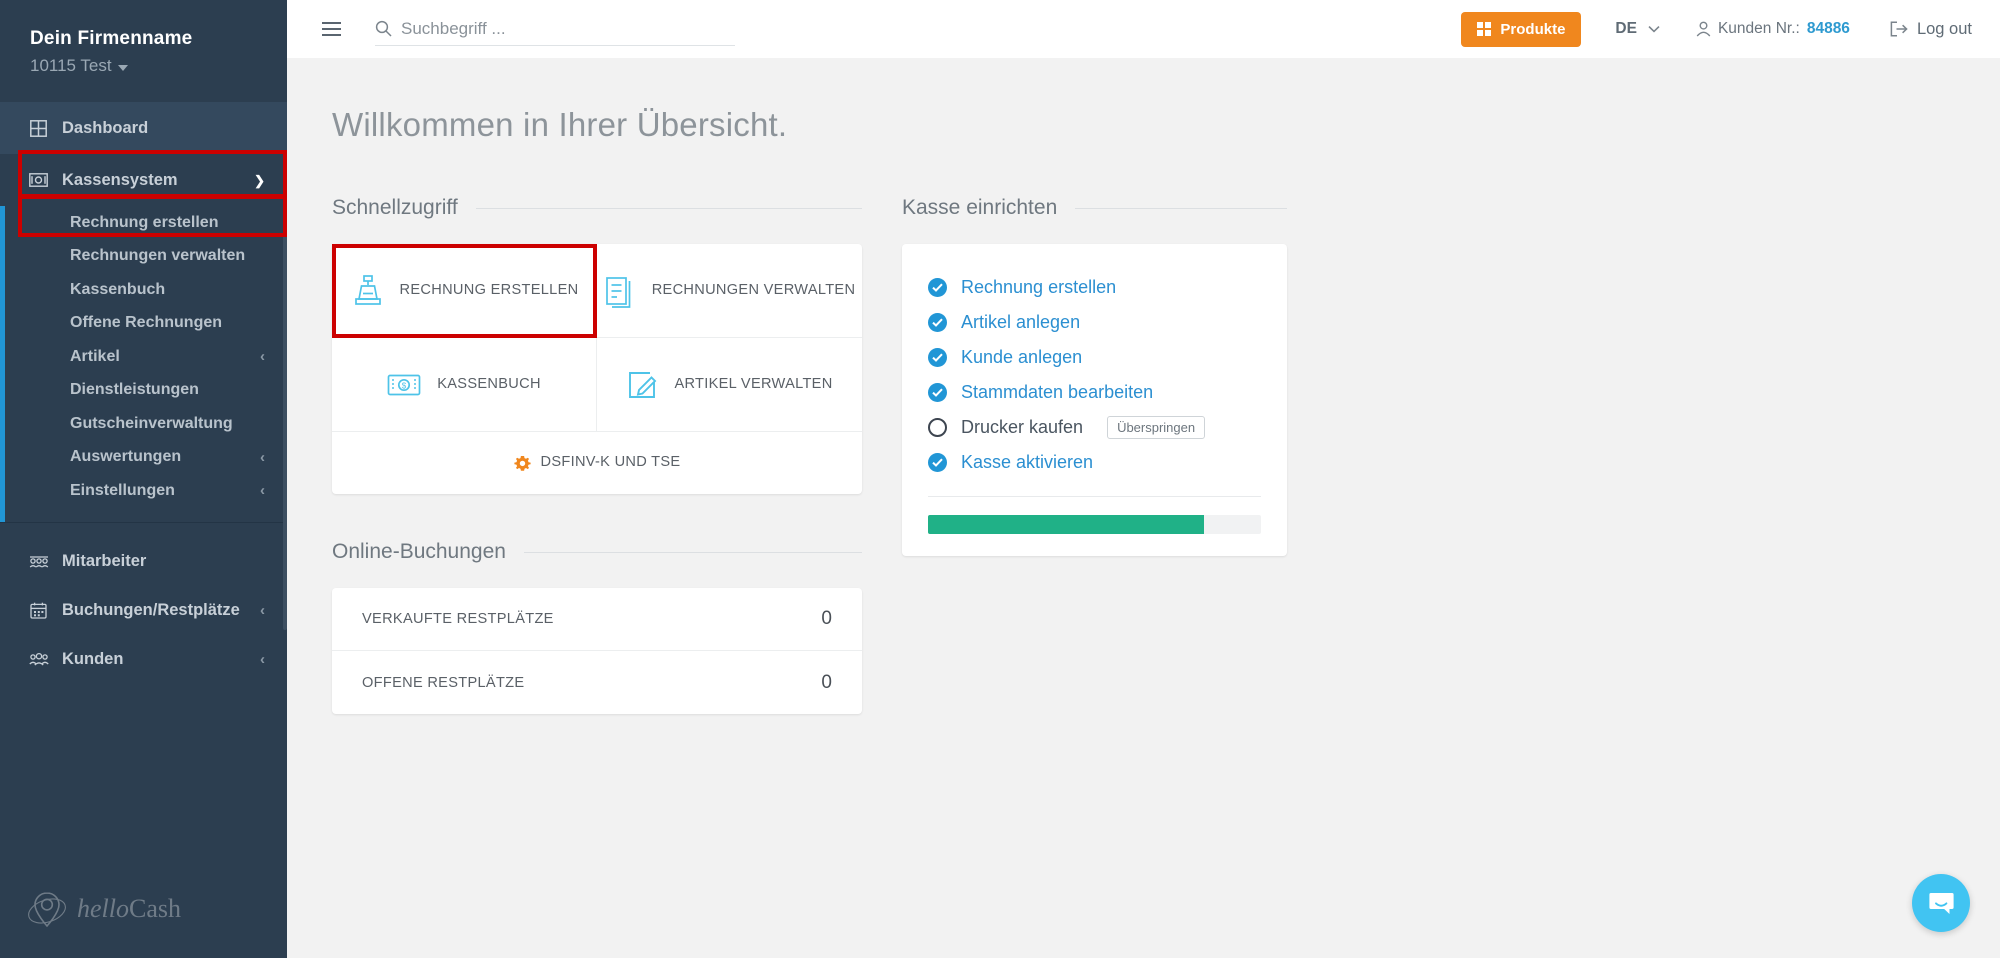 The image size is (2000, 958). What do you see at coordinates (158, 66) in the screenshot?
I see `company-location: 10115 Test` at bounding box center [158, 66].